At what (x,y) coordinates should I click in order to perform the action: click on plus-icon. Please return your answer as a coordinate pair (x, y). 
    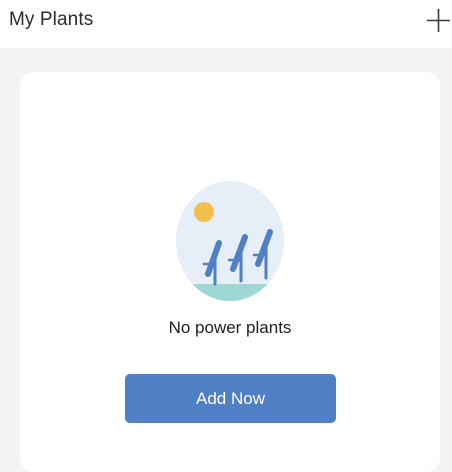
    Looking at the image, I should click on (438, 20).